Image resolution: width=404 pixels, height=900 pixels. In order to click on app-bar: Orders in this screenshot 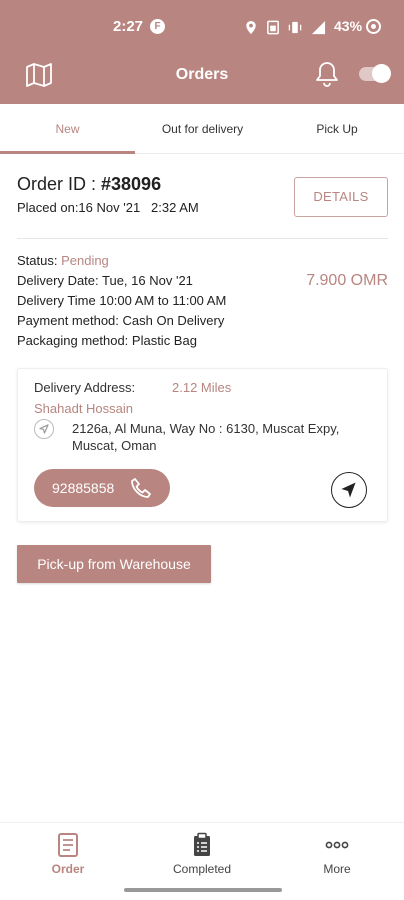, I will do `click(202, 79)`.